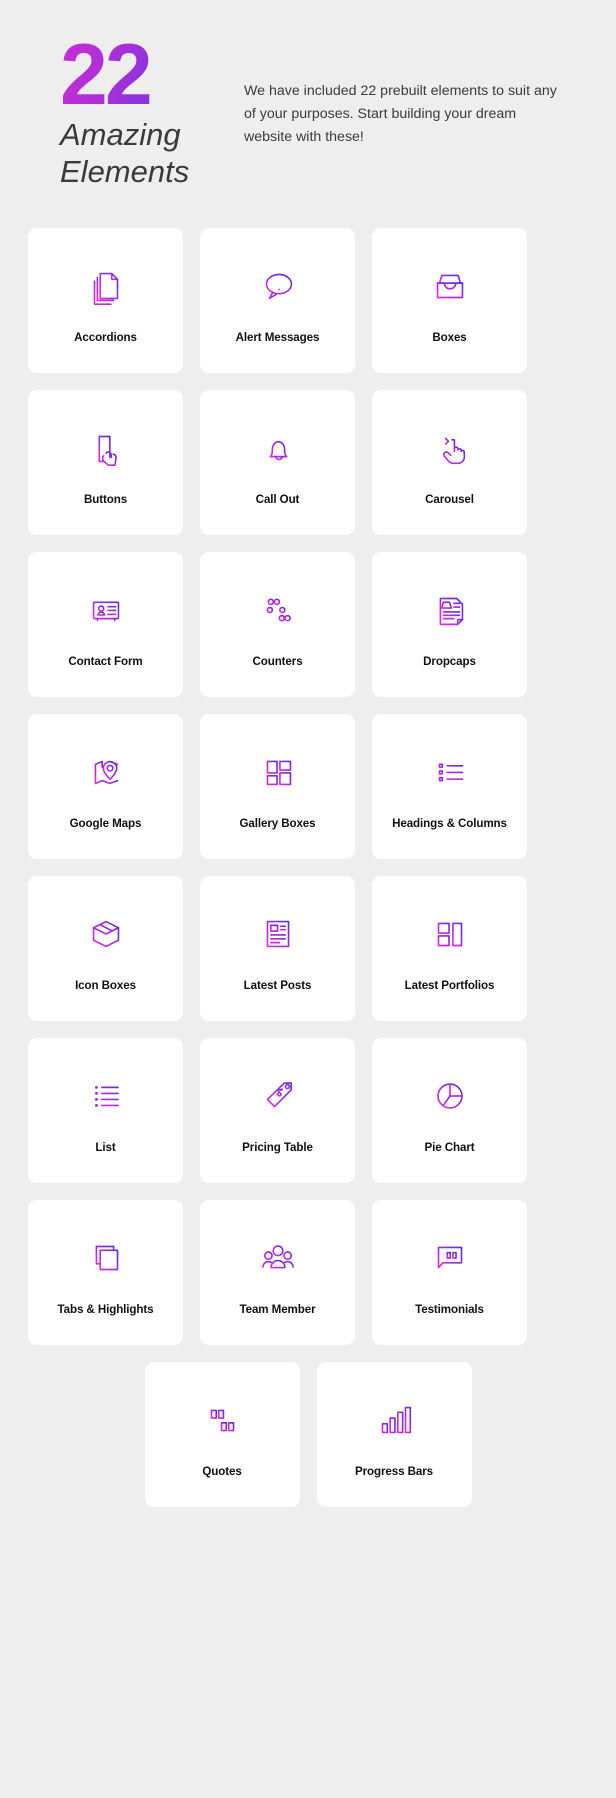 This screenshot has width=616, height=1798. Describe the element at coordinates (278, 1258) in the screenshot. I see `people-group-icon` at that location.